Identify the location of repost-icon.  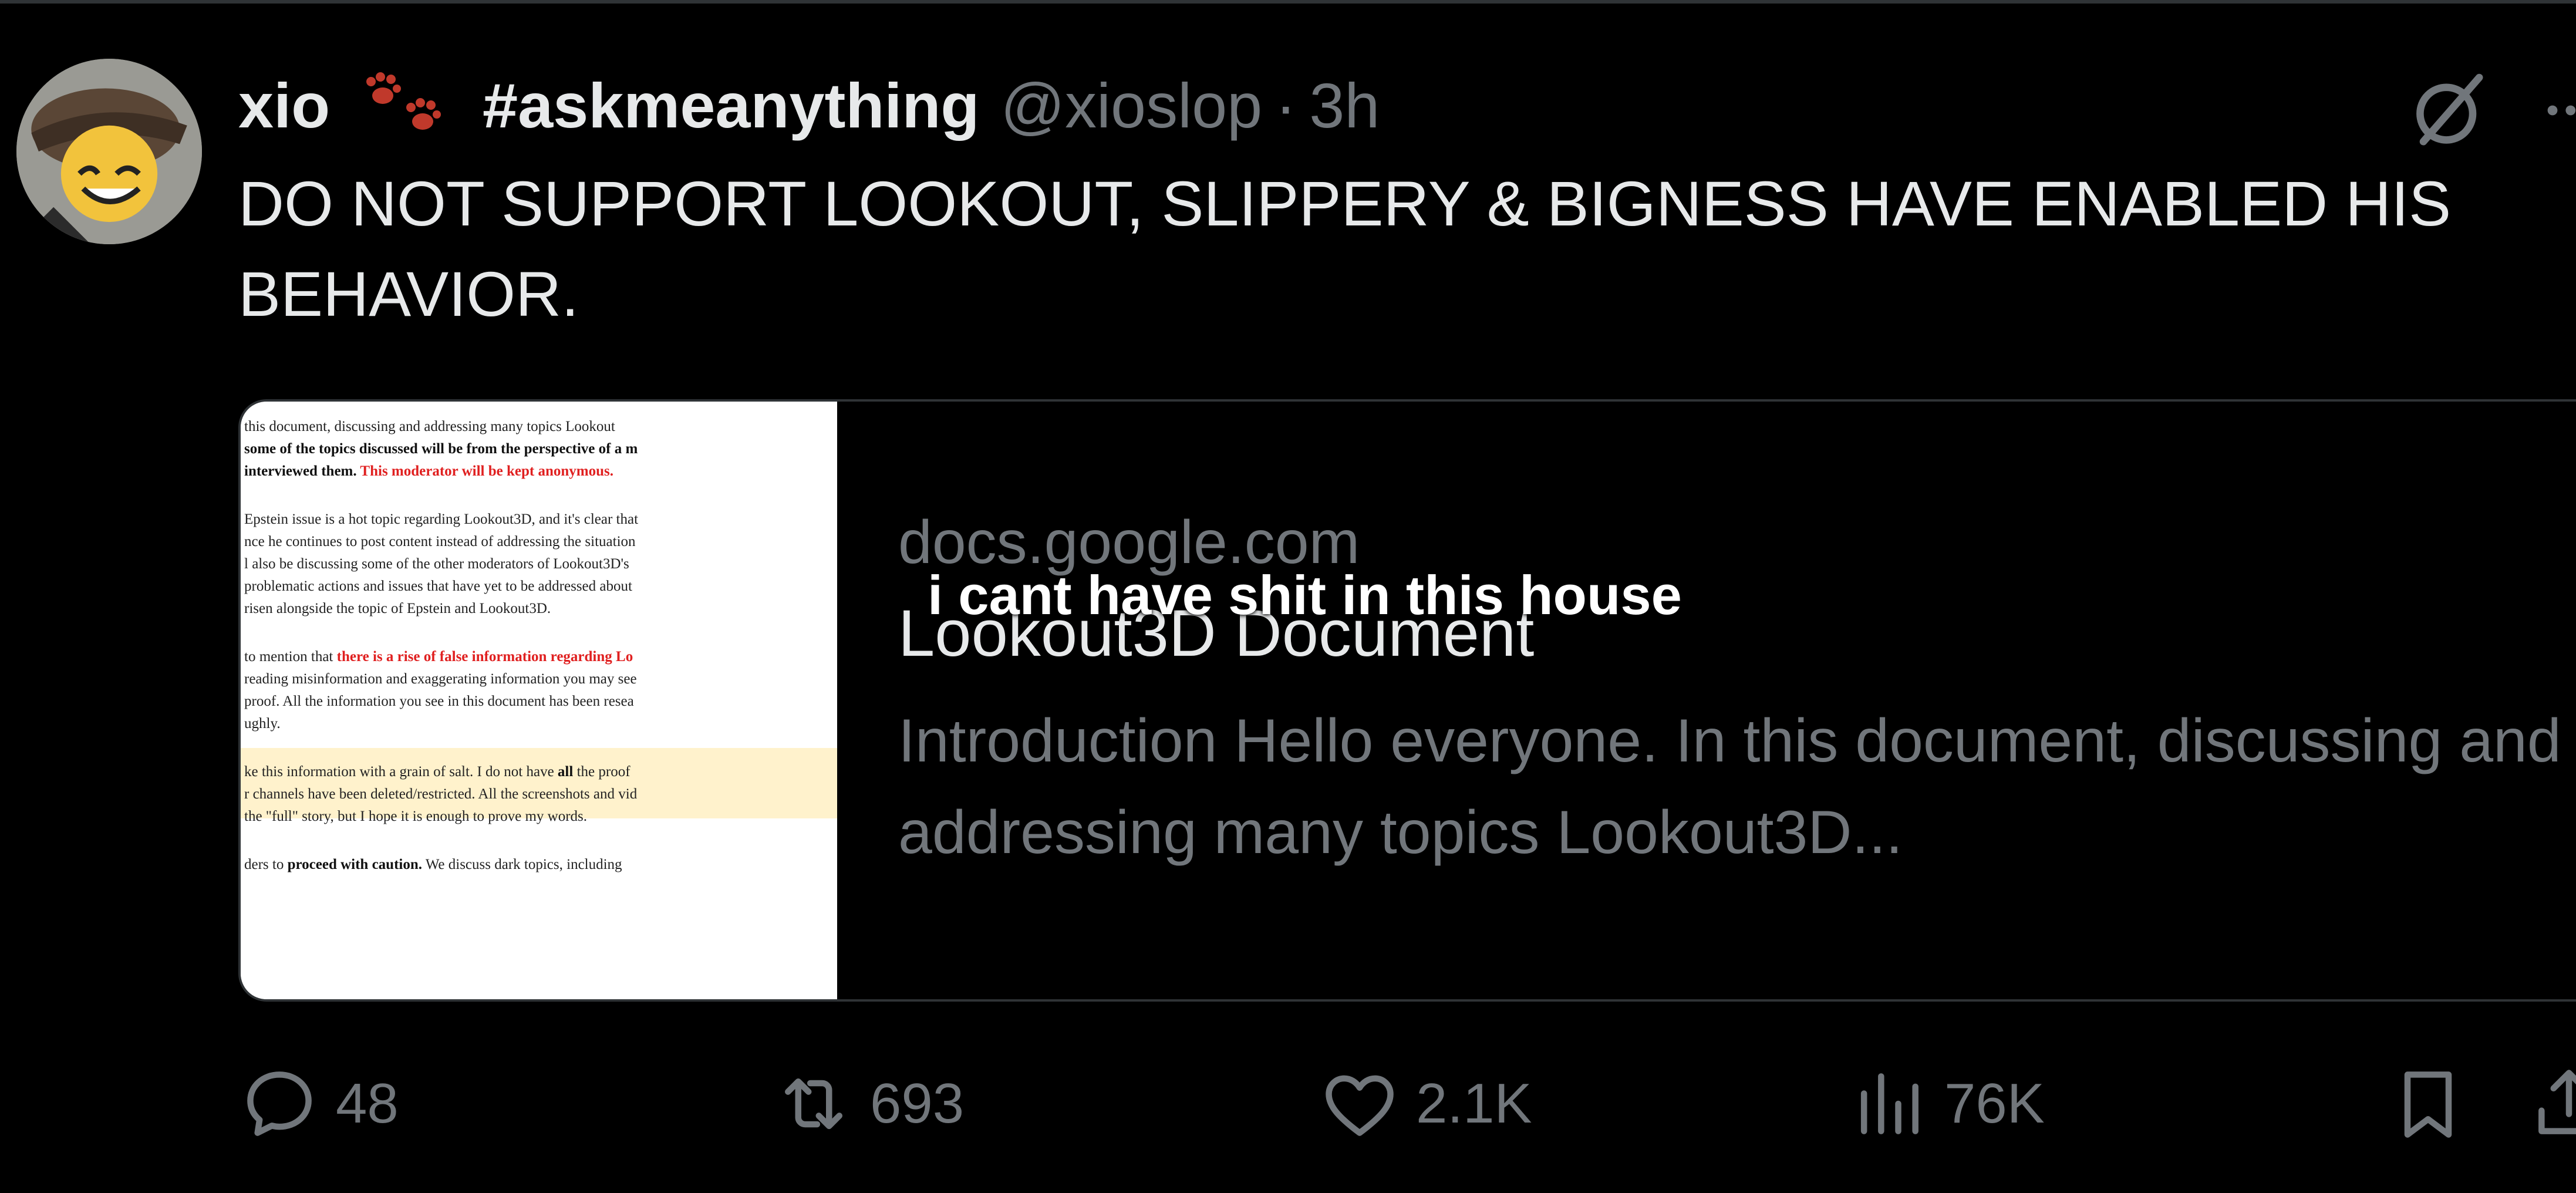
(814, 1104).